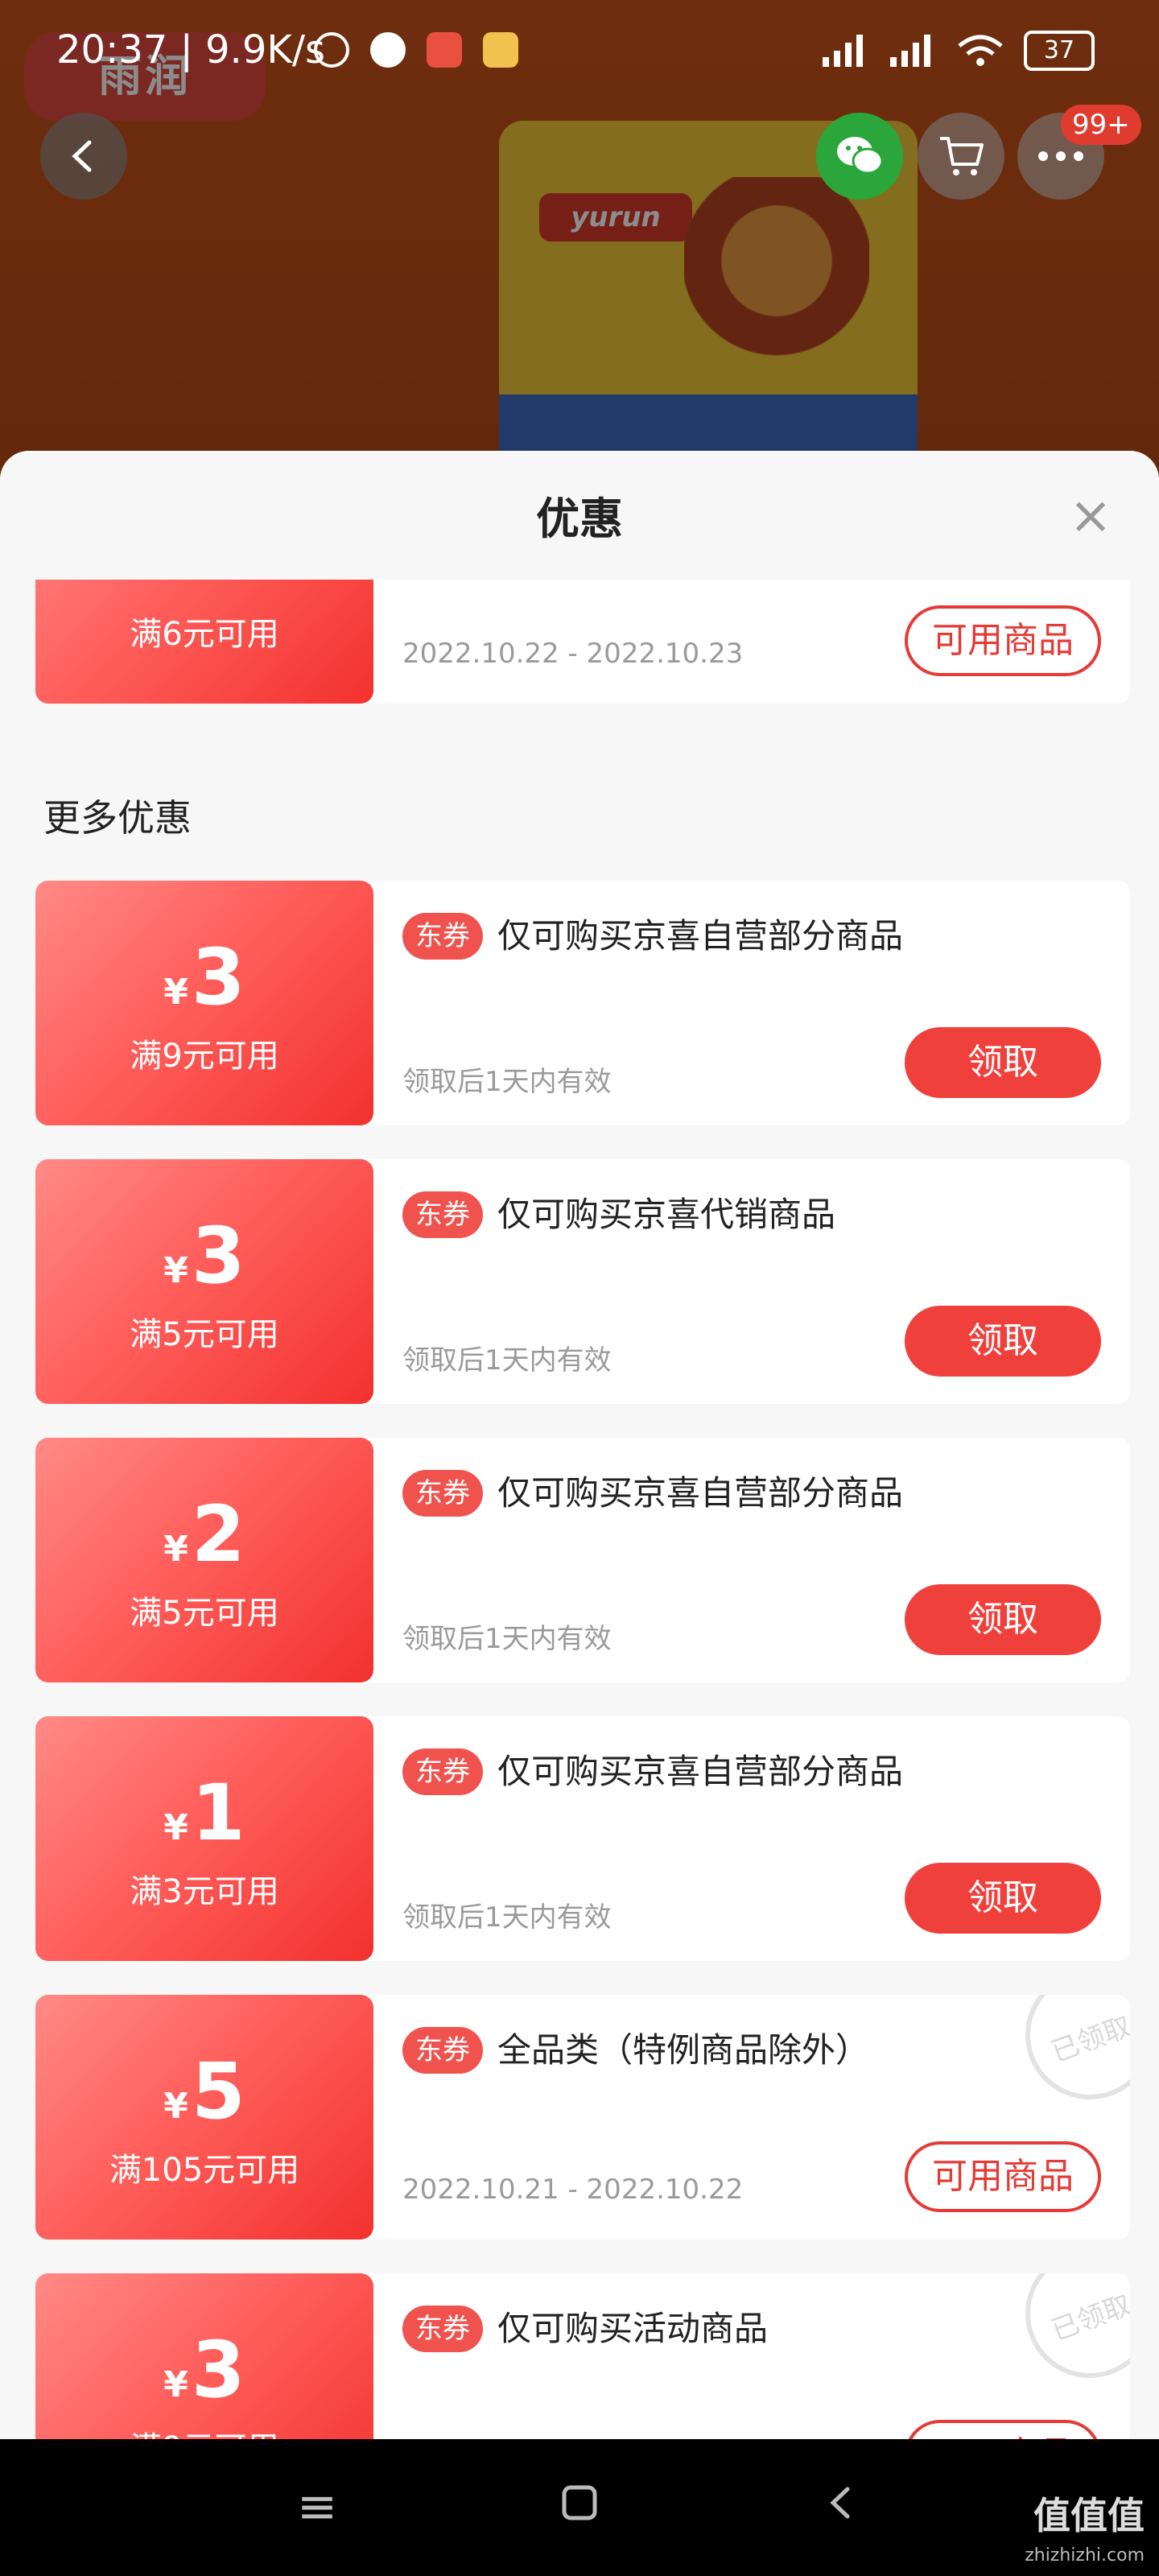 Image resolution: width=1159 pixels, height=2576 pixels. Describe the element at coordinates (1059, 51) in the screenshot. I see `battery-icon: 37` at that location.